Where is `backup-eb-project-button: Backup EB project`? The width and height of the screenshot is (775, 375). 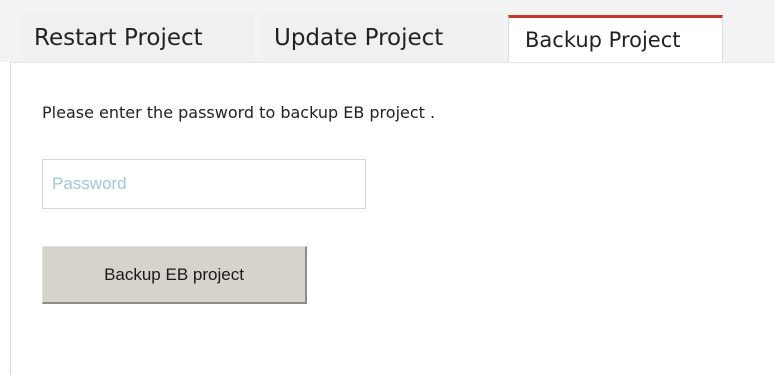 backup-eb-project-button: Backup EB project is located at coordinates (174, 275).